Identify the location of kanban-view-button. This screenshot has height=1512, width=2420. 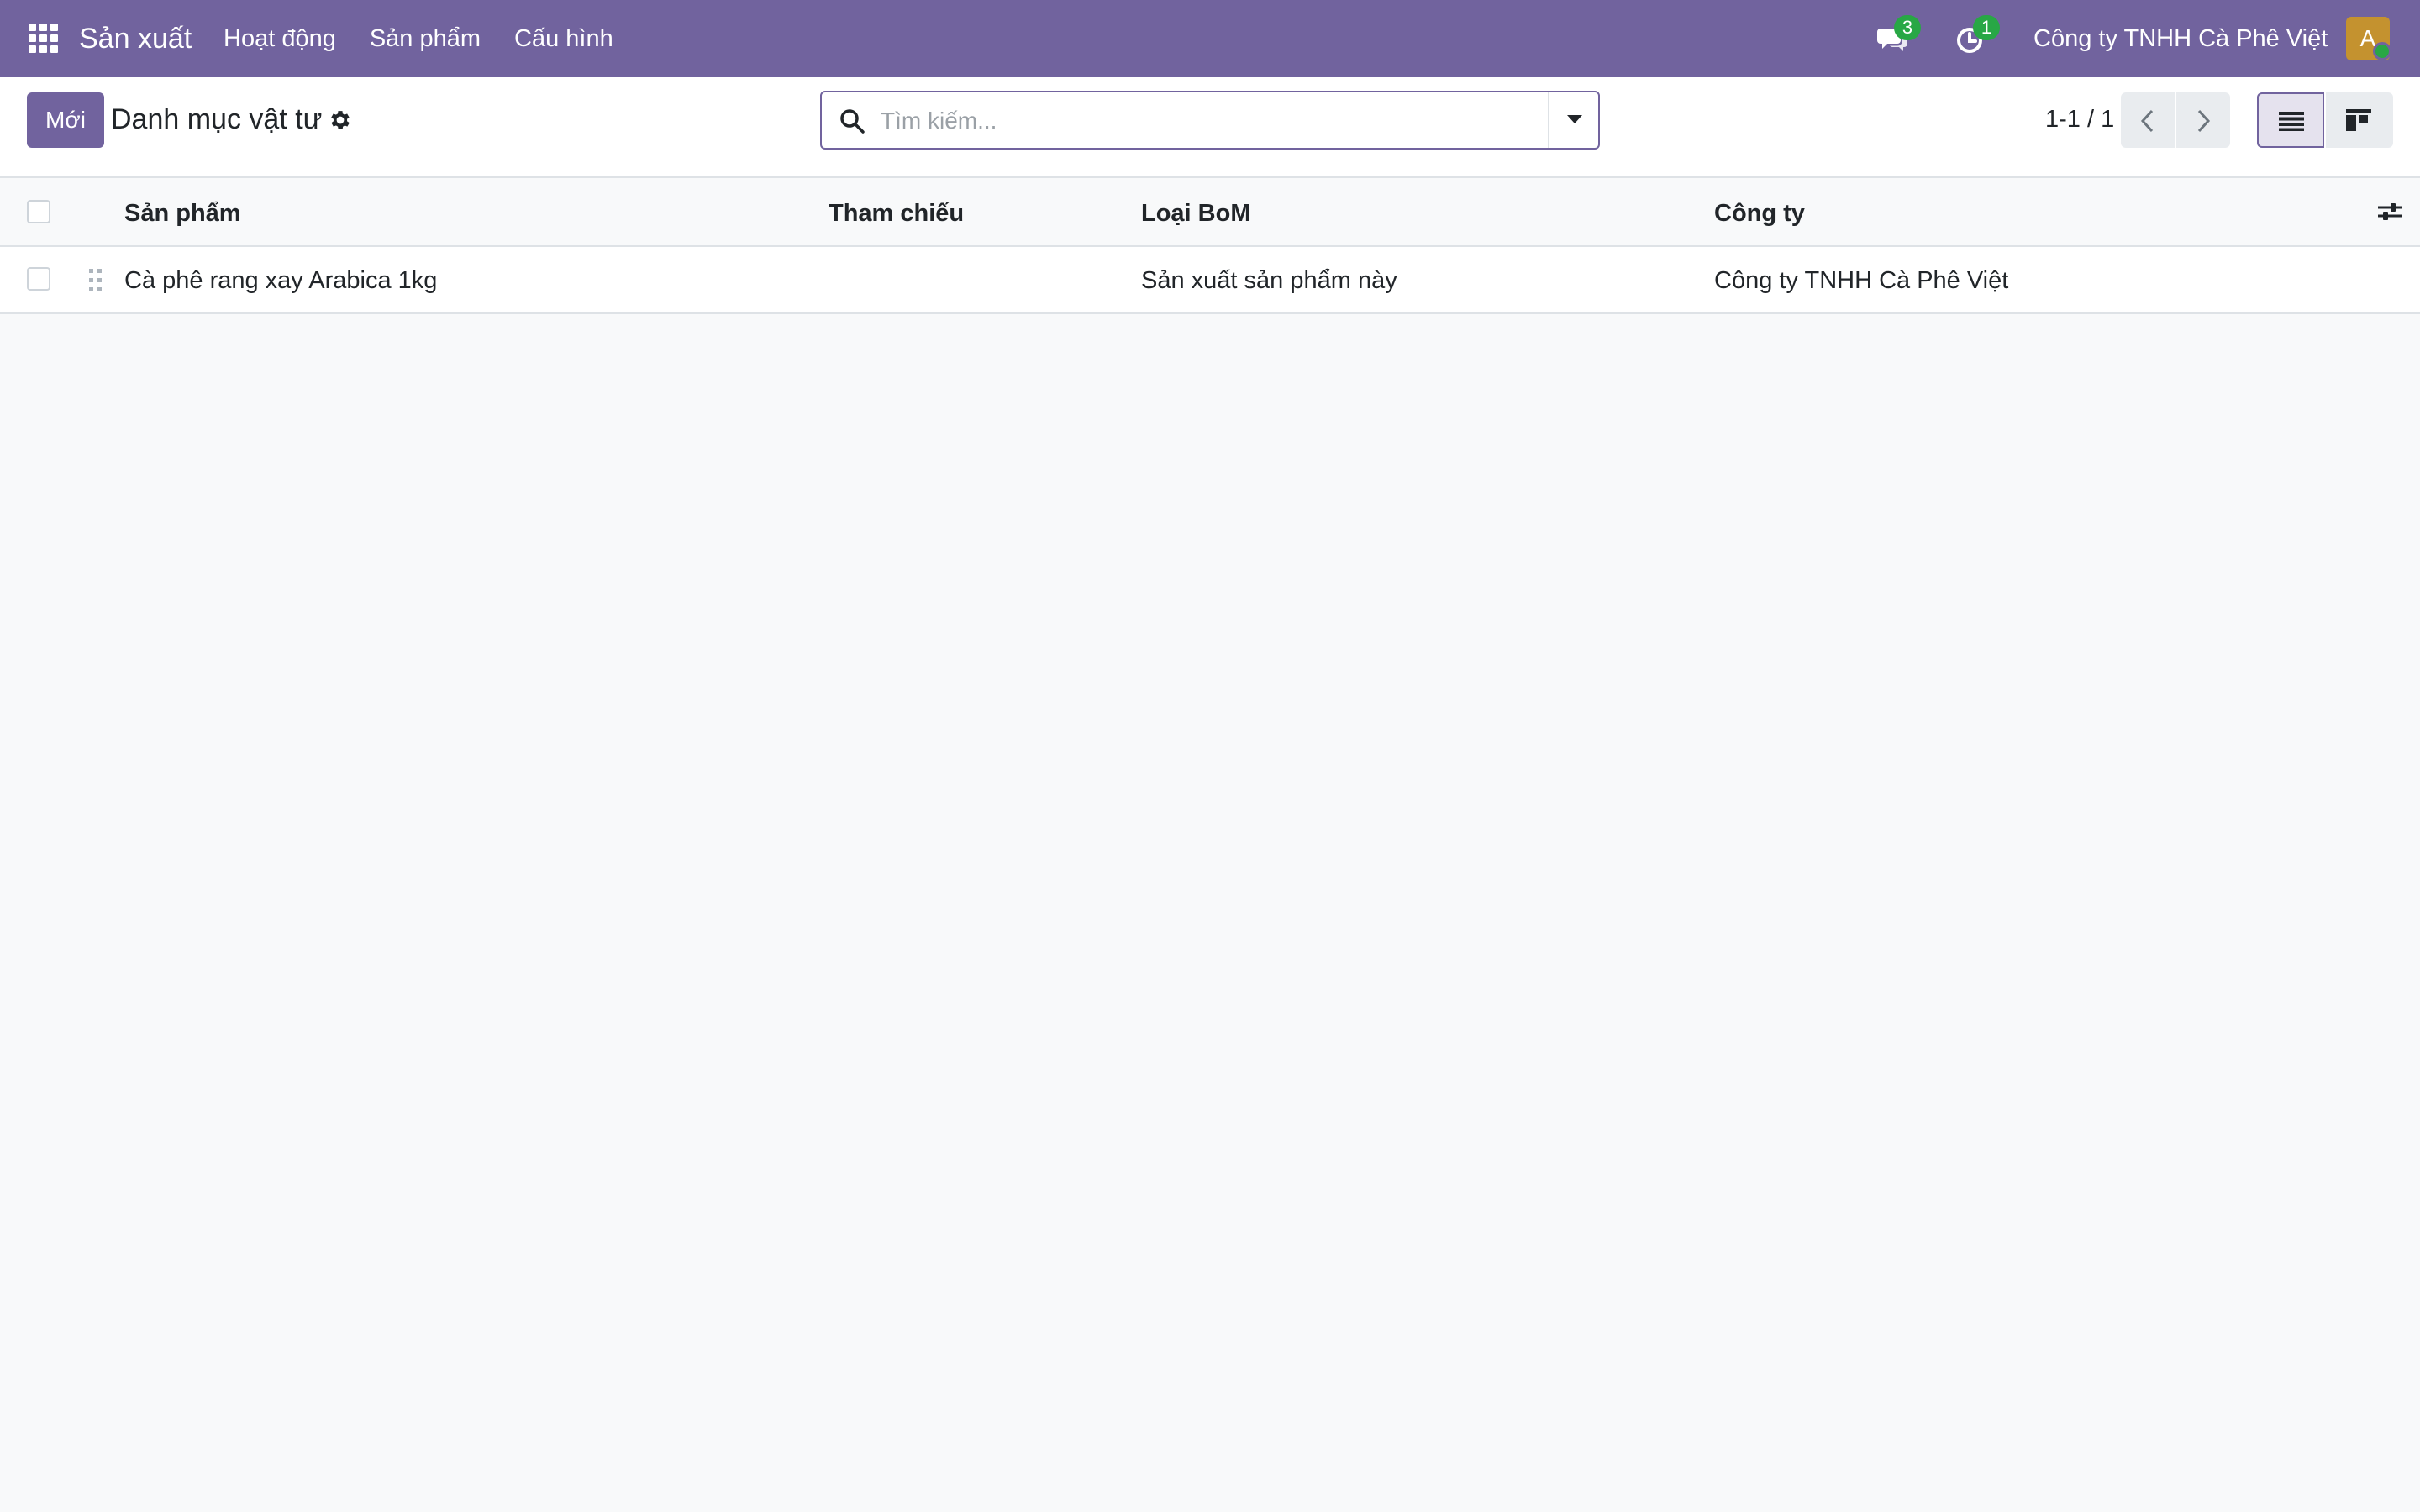
(2359, 120).